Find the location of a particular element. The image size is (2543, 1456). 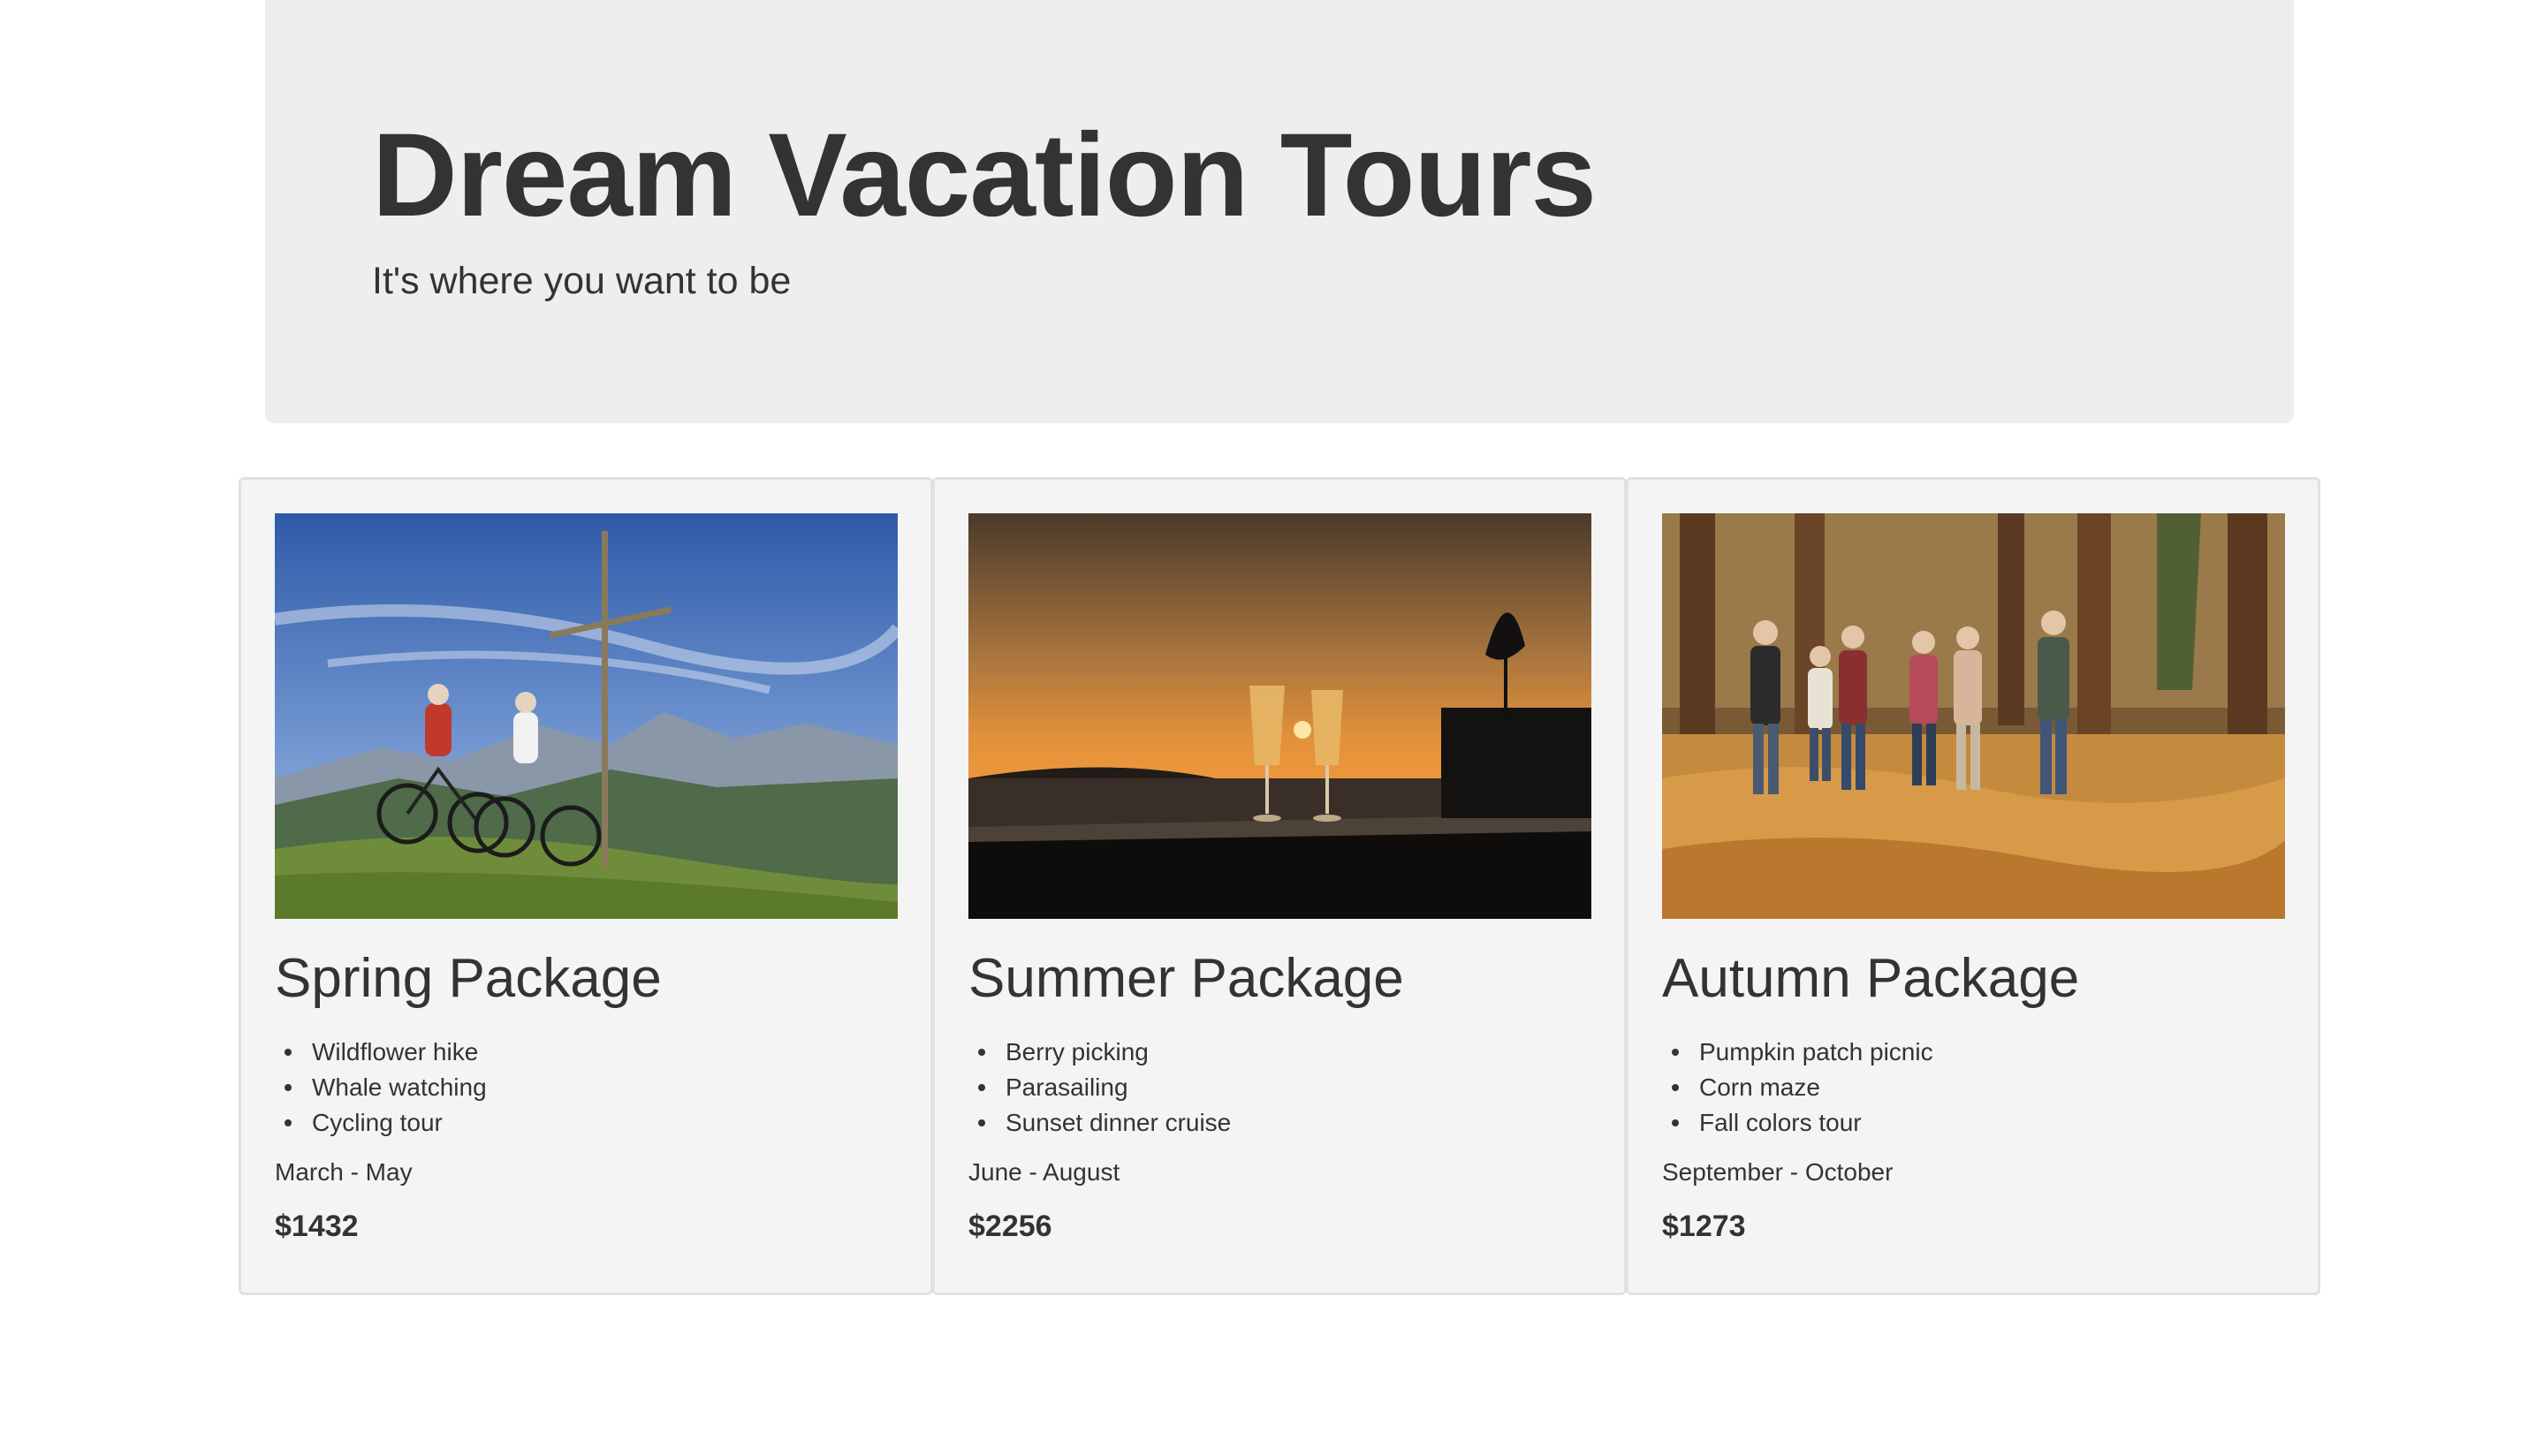

list-item: Wildflower hike is located at coordinates (386, 1053).